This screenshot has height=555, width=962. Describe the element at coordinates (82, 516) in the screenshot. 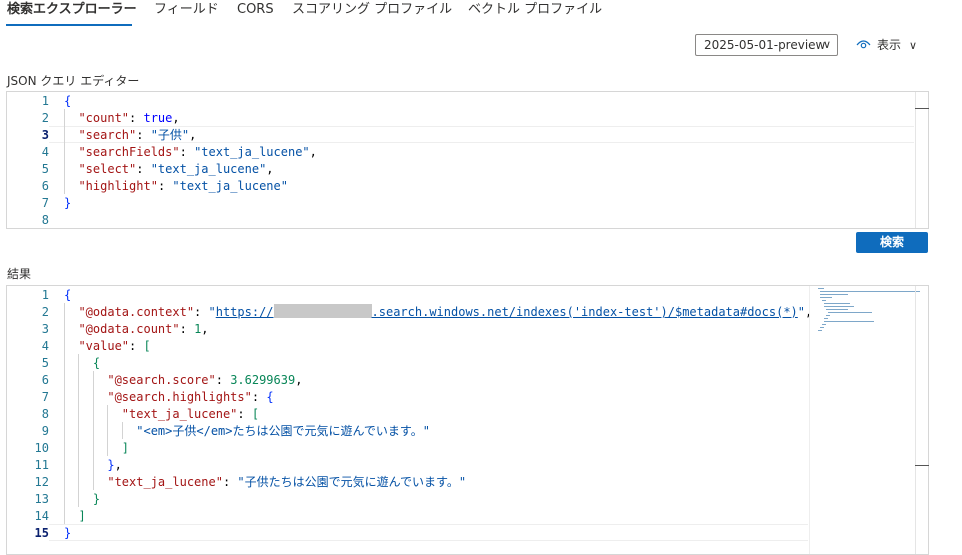

I see `code-token: ]` at that location.